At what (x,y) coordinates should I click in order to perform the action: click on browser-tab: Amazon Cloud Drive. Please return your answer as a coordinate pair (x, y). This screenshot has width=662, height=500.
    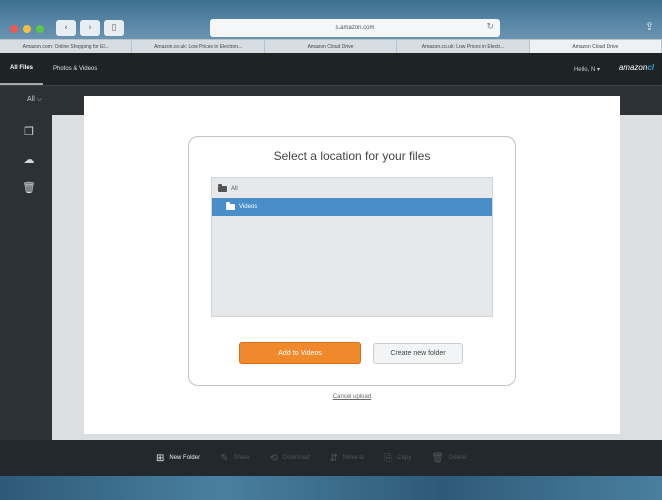
    Looking at the image, I should click on (331, 46).